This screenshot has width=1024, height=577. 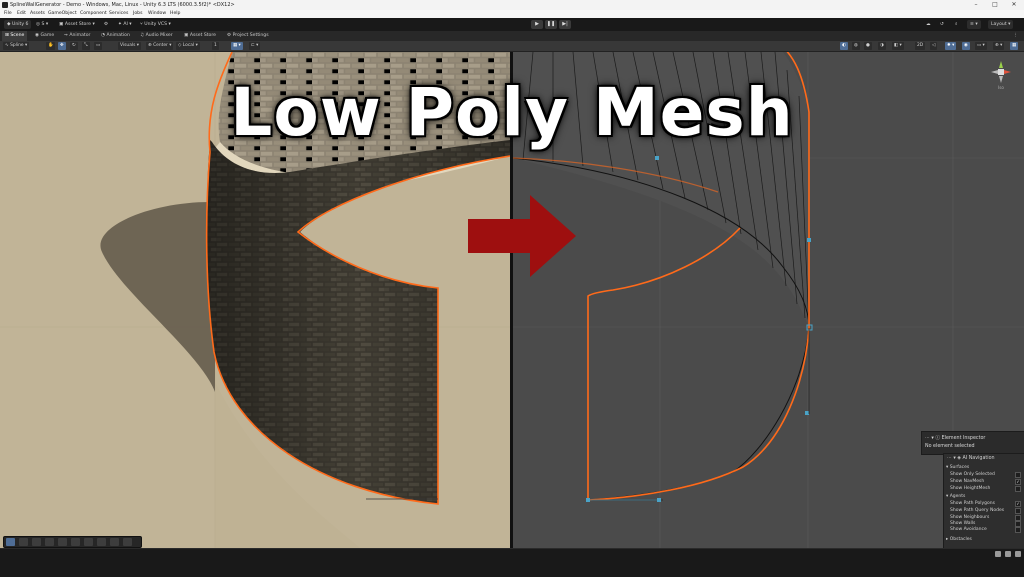 What do you see at coordinates (93, 14) in the screenshot?
I see `menu-component: Component` at bounding box center [93, 14].